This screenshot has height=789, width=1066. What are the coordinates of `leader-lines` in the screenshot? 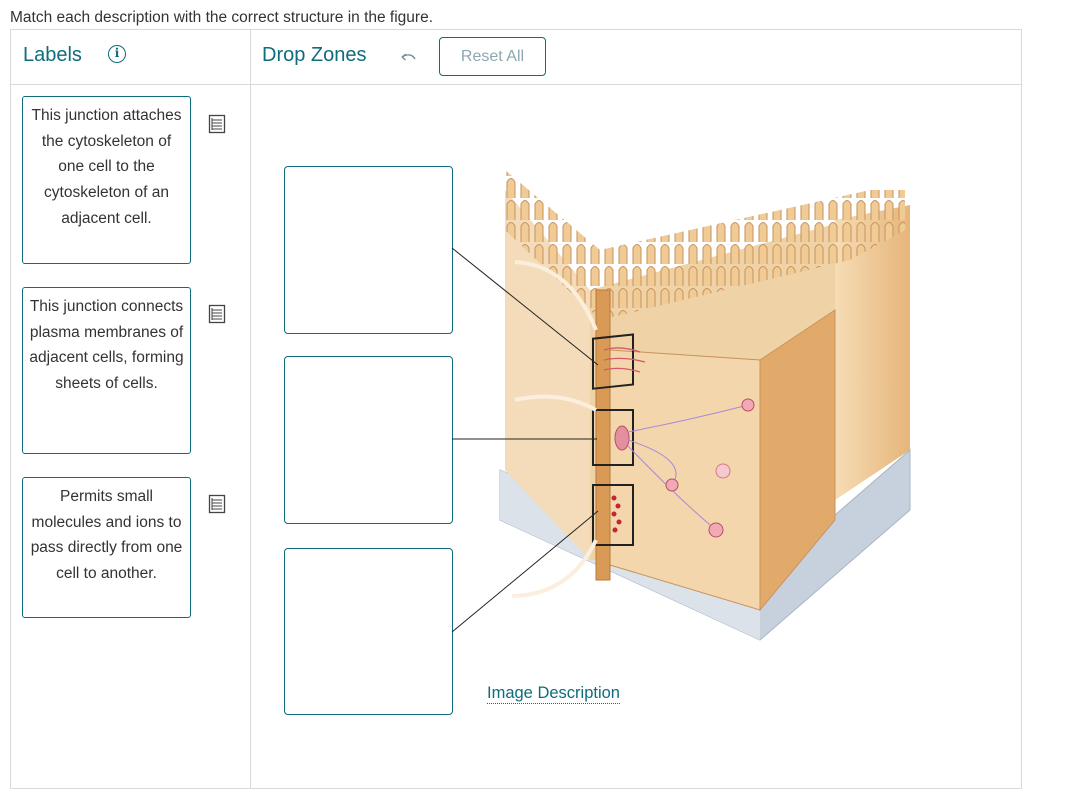 It's located at (525, 440).